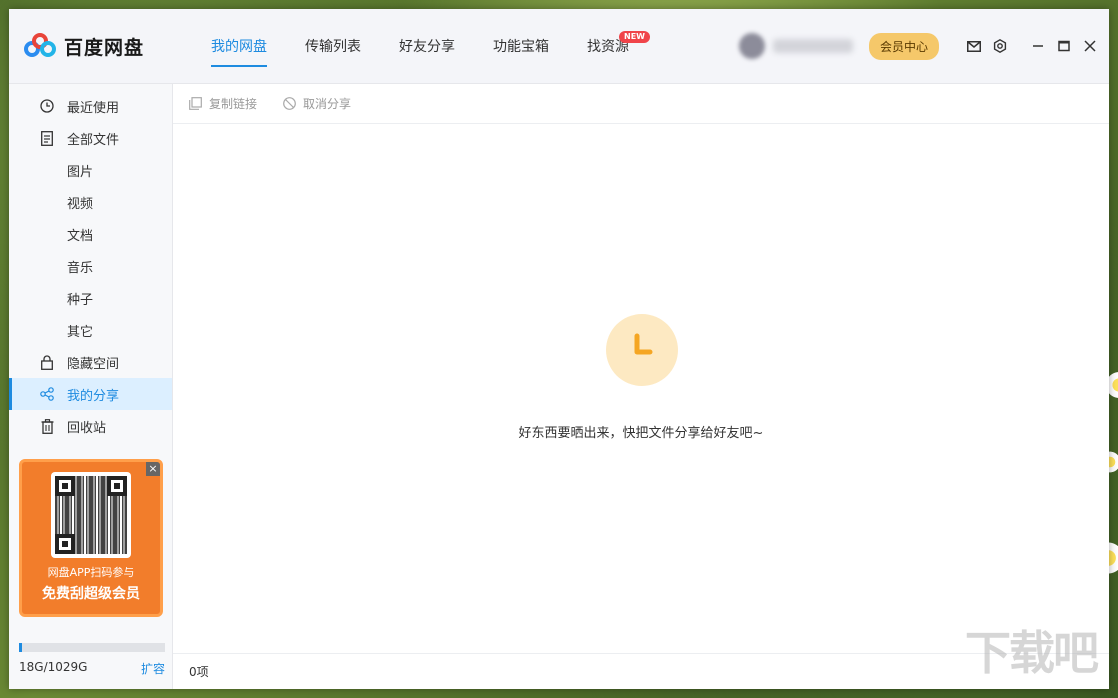 The height and width of the screenshot is (698, 1118). I want to click on avatar, so click(751, 46).